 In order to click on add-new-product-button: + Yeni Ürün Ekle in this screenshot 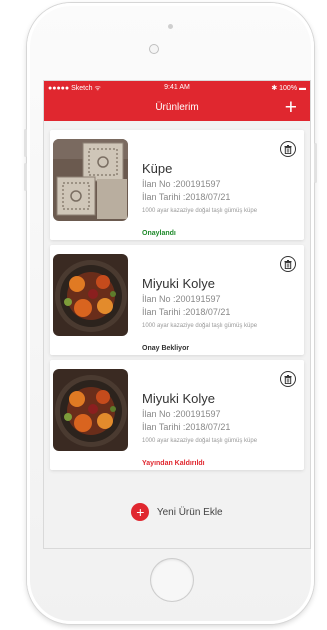, I will do `click(177, 513)`.